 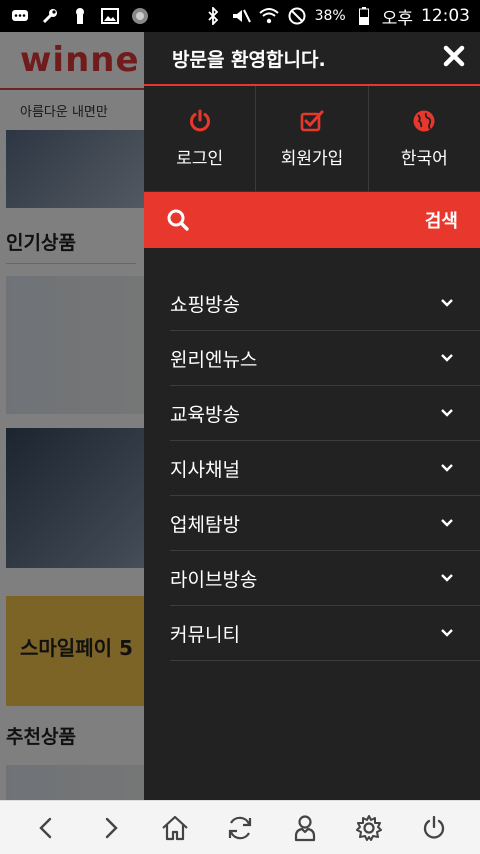 What do you see at coordinates (213, 16) in the screenshot?
I see `bluetooth-icon` at bounding box center [213, 16].